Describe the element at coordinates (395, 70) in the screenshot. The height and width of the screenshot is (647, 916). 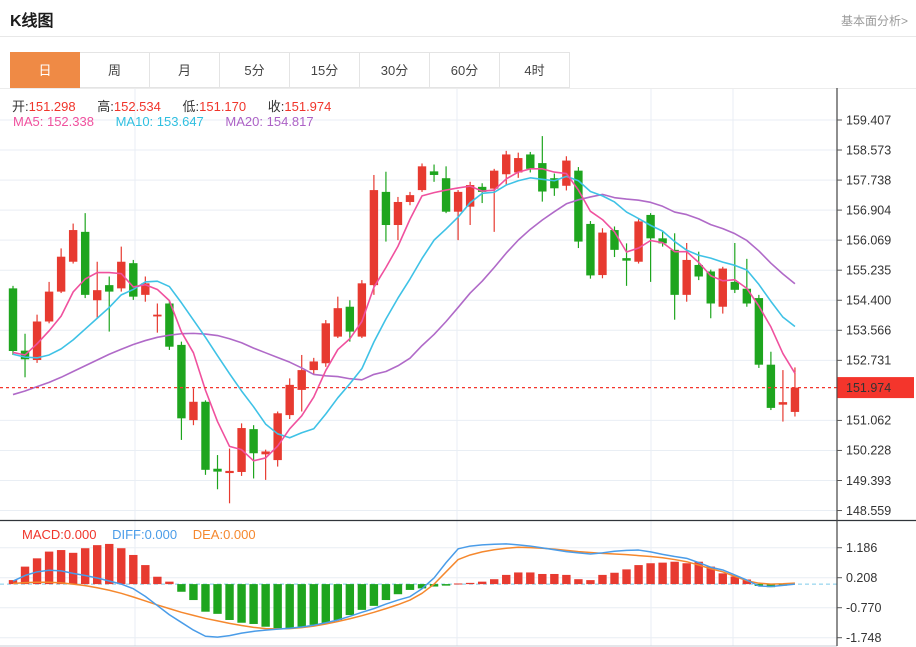
I see `tab-30min: 30分` at that location.